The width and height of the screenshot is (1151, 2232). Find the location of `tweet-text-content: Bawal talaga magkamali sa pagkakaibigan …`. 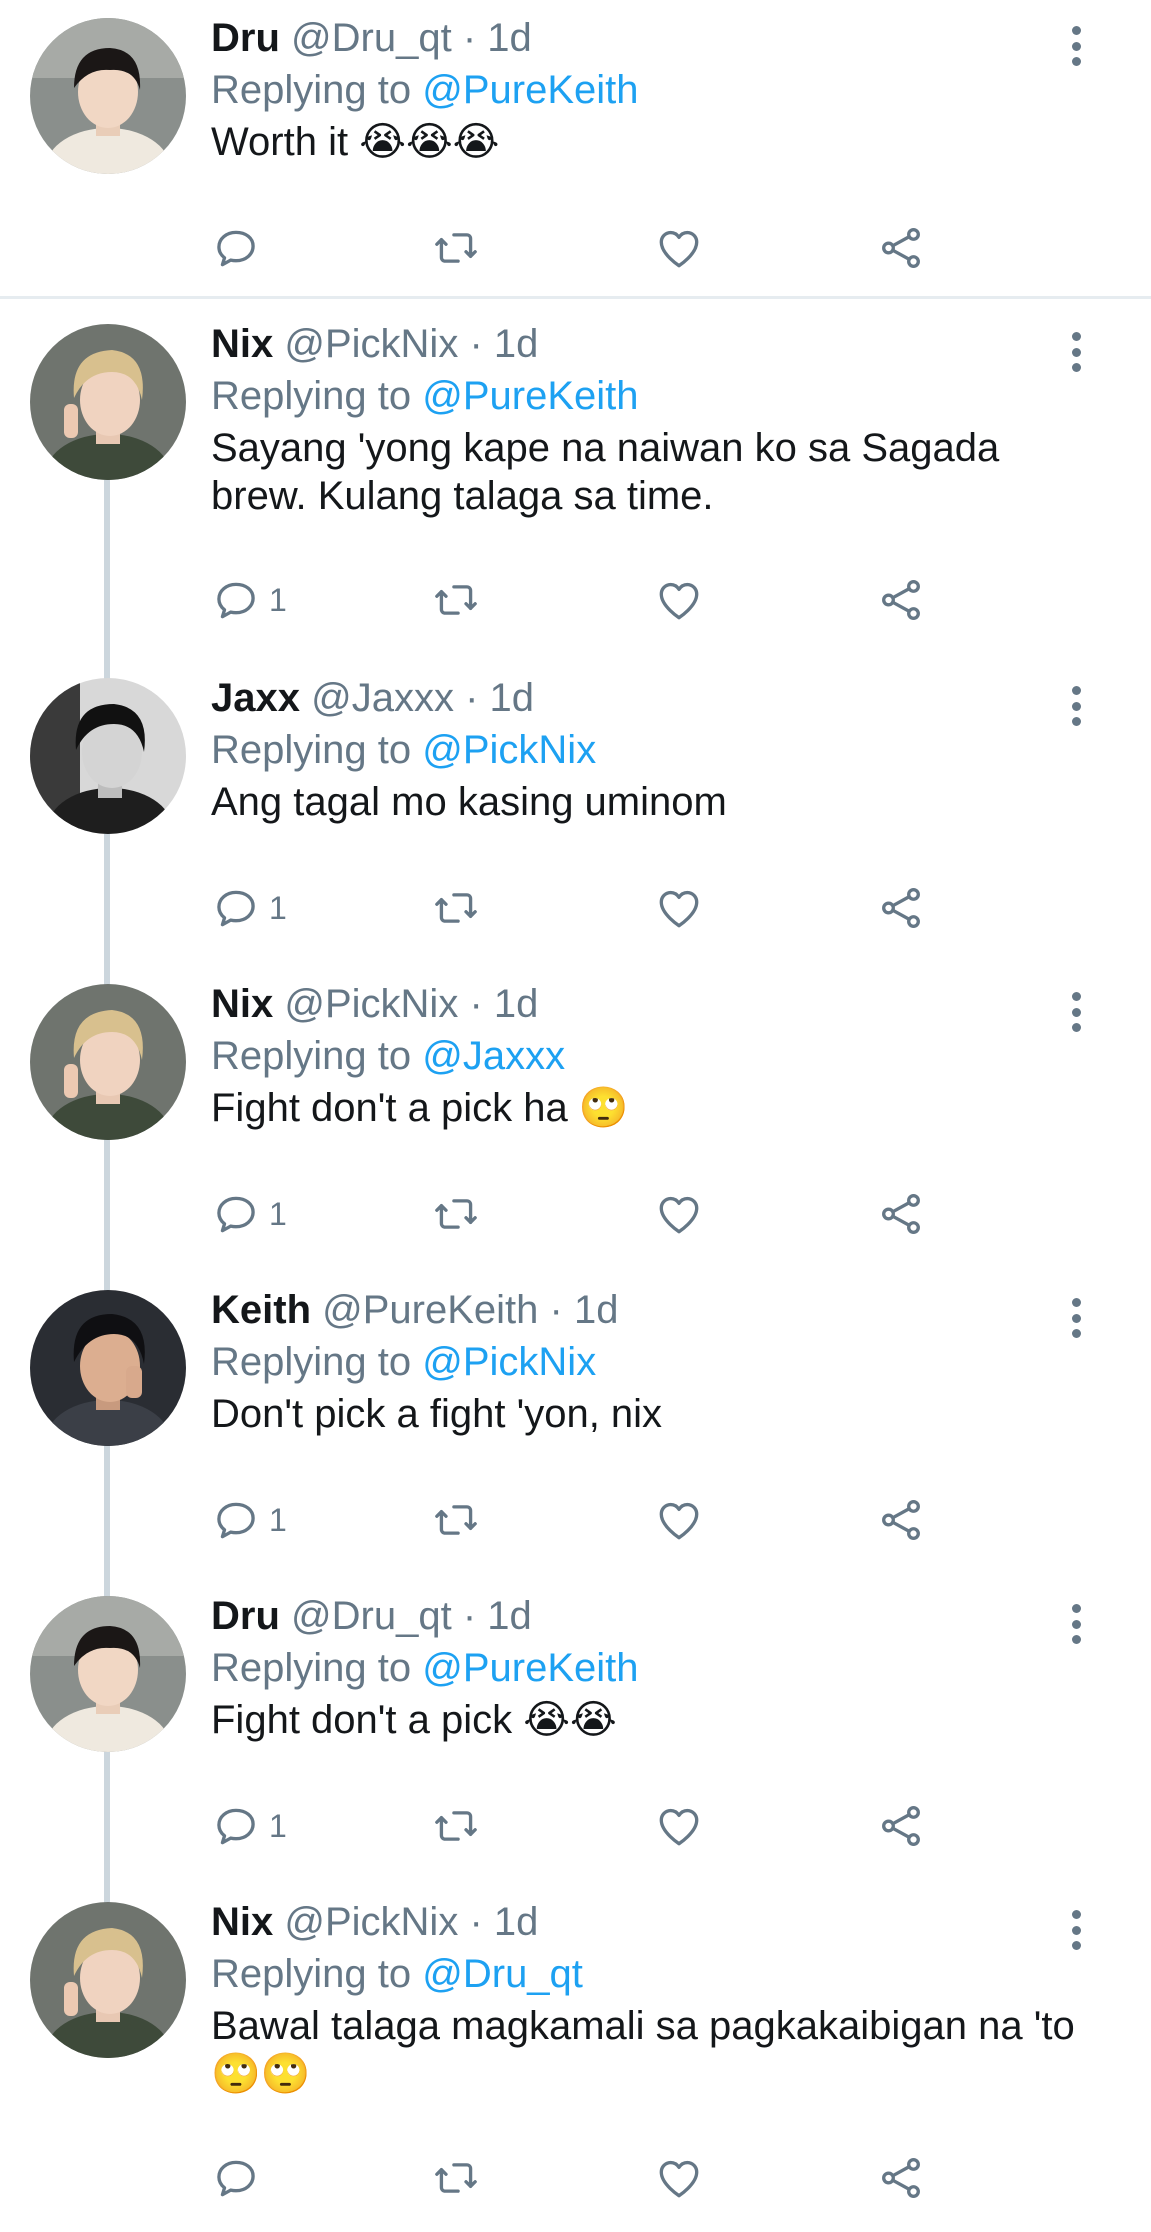

tweet-text-content: Bawal talaga magkamali sa pagkakaibigan … is located at coordinates (643, 2026).